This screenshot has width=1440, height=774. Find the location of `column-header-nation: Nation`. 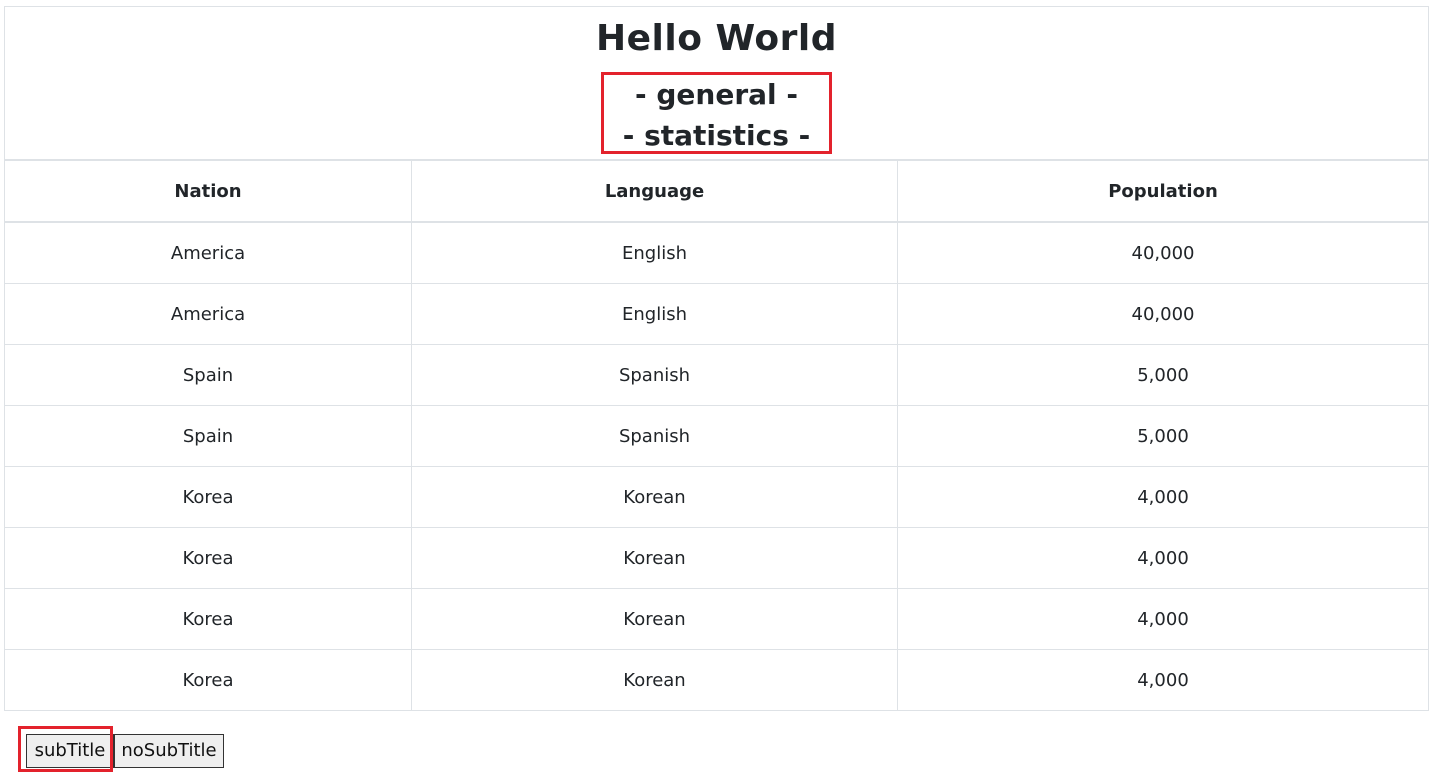

column-header-nation: Nation is located at coordinates (208, 191).